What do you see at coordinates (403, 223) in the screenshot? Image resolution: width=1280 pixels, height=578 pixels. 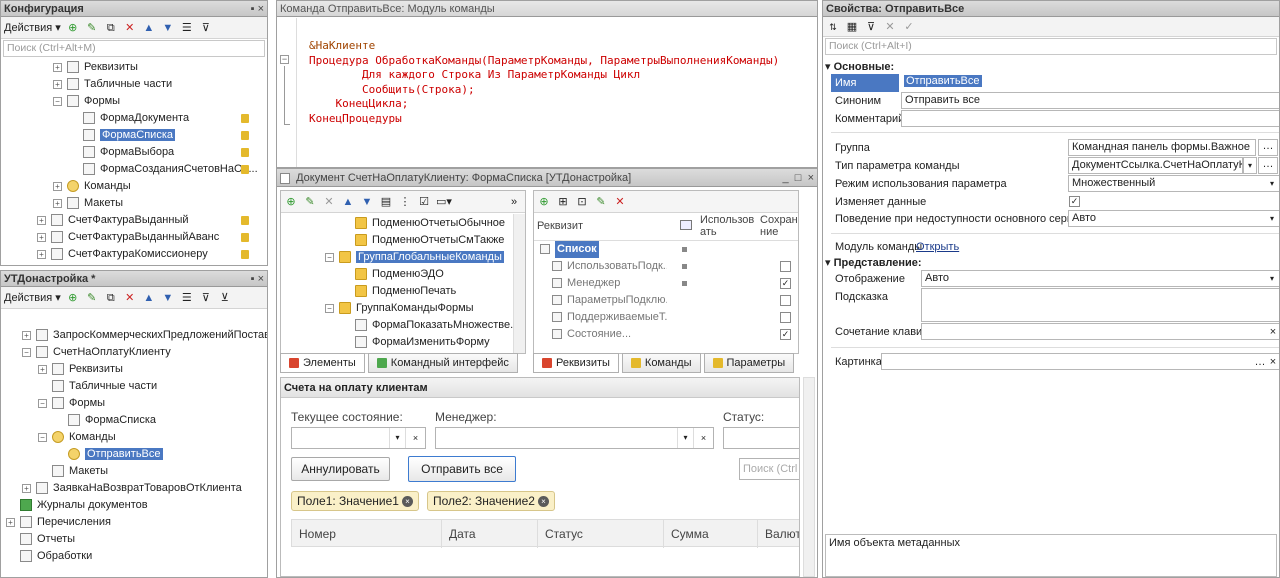 I see `tree-node: ПодменюОтчетыОбычное` at bounding box center [403, 223].